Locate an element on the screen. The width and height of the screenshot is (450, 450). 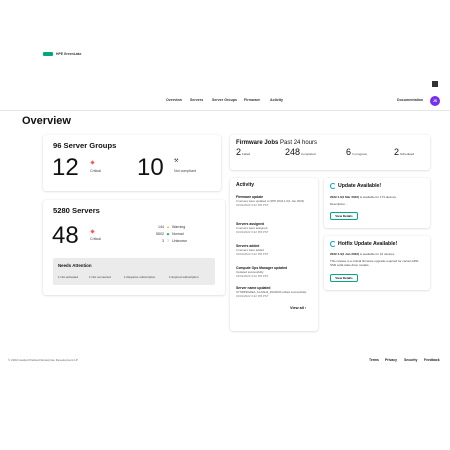
hotfix-update-title: Hotfix Update Available! is located at coordinates (363, 244).